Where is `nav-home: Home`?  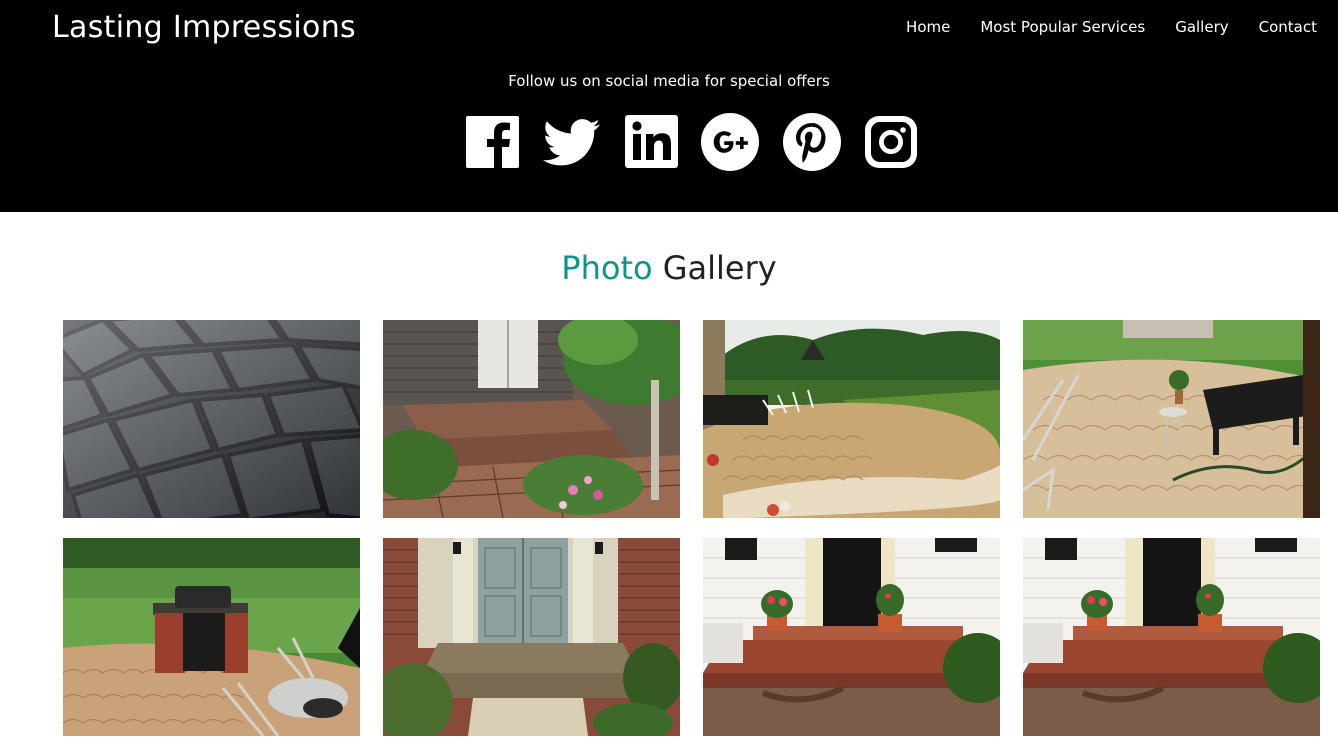
nav-home: Home is located at coordinates (928, 27).